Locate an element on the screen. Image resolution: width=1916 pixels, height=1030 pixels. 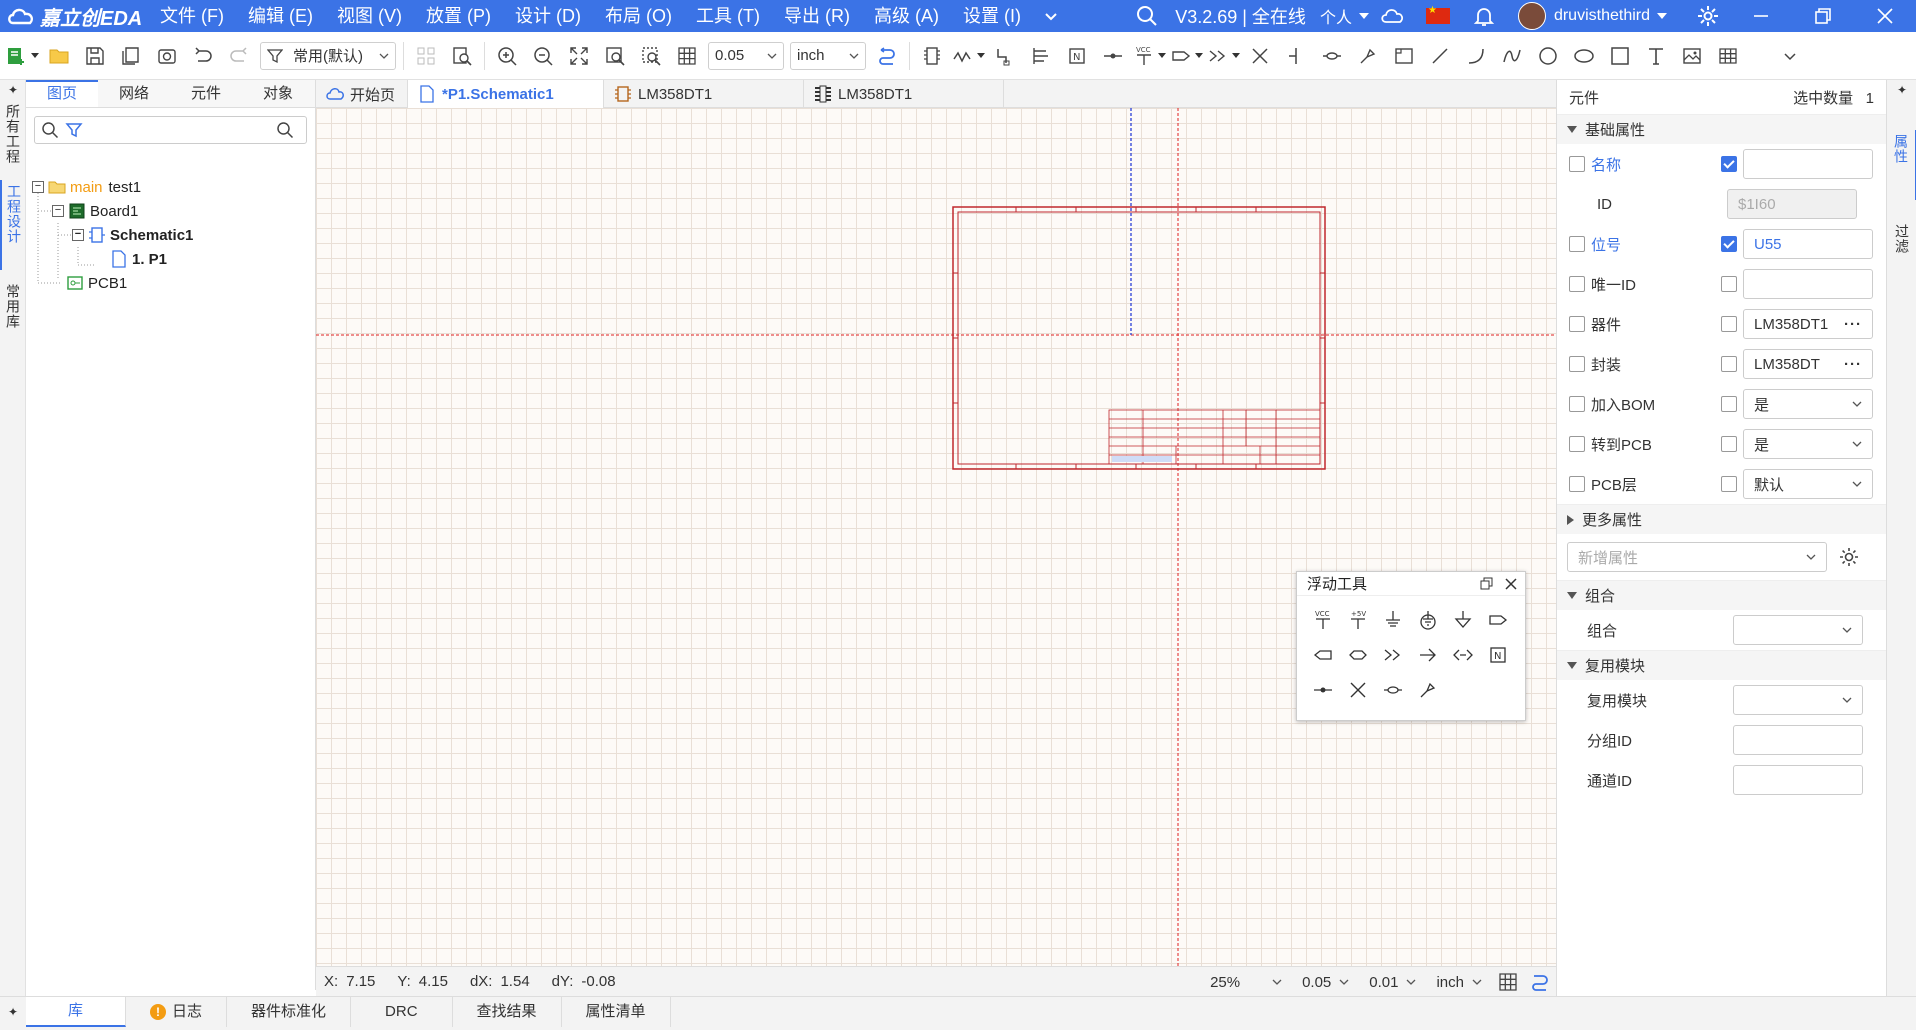
filter-icon is located at coordinates (74, 130).